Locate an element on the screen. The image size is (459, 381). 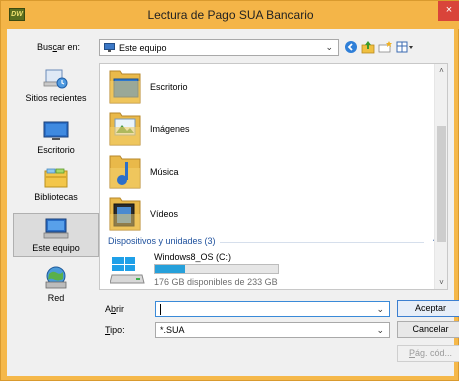
list-item: Música is located at coordinates (268, 172).